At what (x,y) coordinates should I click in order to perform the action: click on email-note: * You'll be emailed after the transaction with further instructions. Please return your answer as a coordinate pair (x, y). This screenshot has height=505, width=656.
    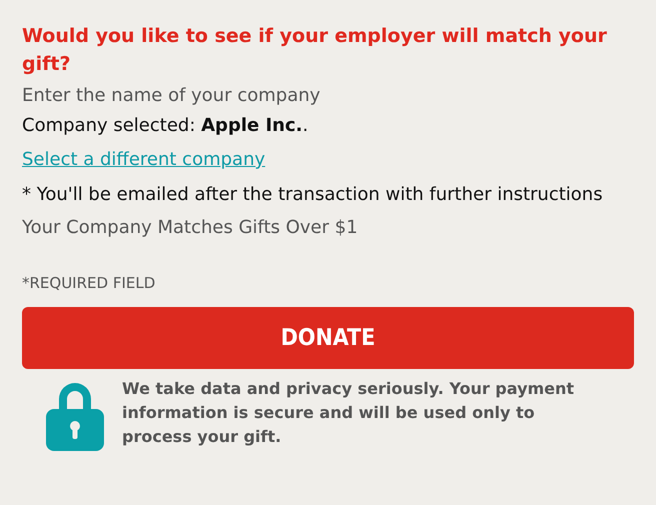
    Looking at the image, I should click on (313, 195).